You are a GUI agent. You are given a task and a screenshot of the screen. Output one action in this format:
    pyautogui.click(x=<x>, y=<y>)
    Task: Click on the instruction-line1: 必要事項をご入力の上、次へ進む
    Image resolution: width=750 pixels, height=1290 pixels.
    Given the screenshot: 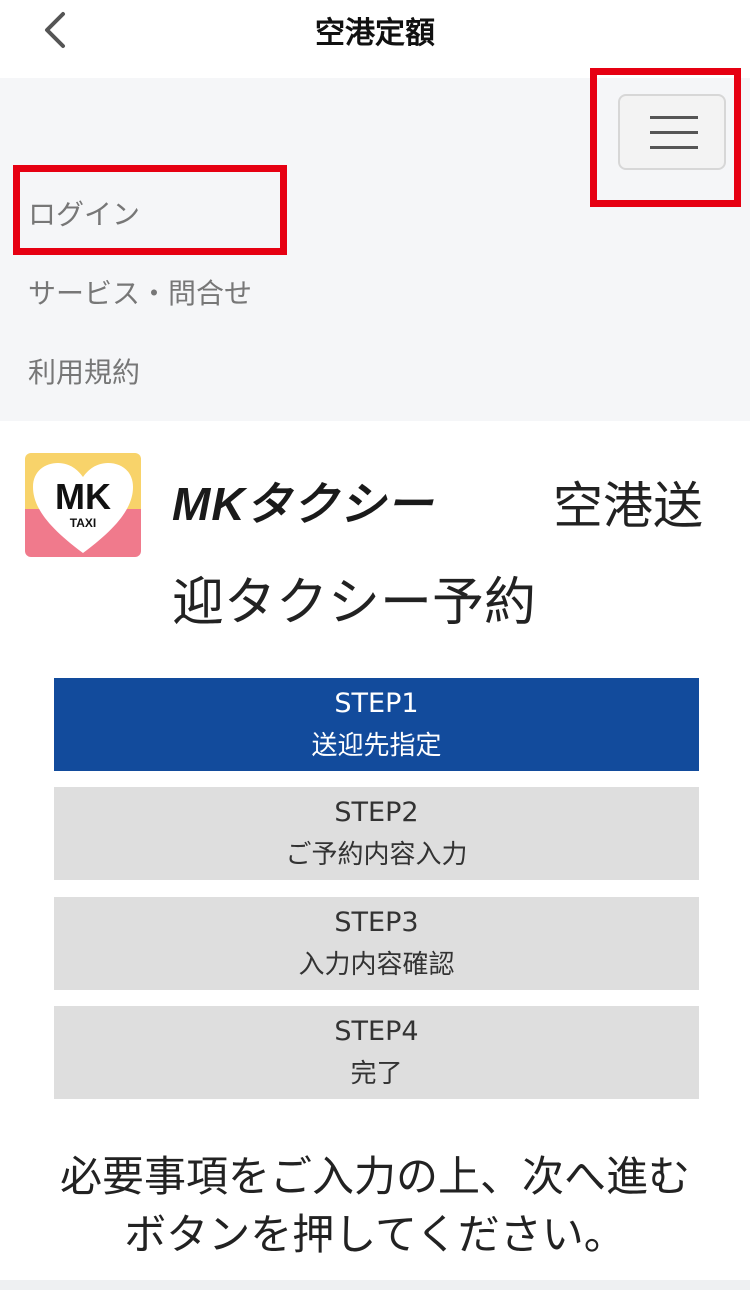 What is the action you would take?
    pyautogui.click(x=374, y=1176)
    